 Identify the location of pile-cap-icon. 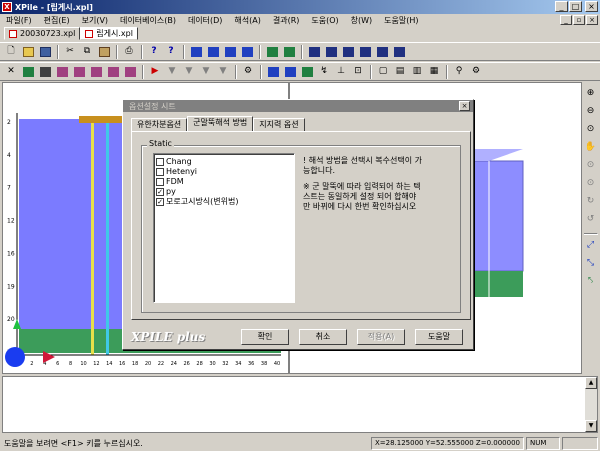
(45, 71).